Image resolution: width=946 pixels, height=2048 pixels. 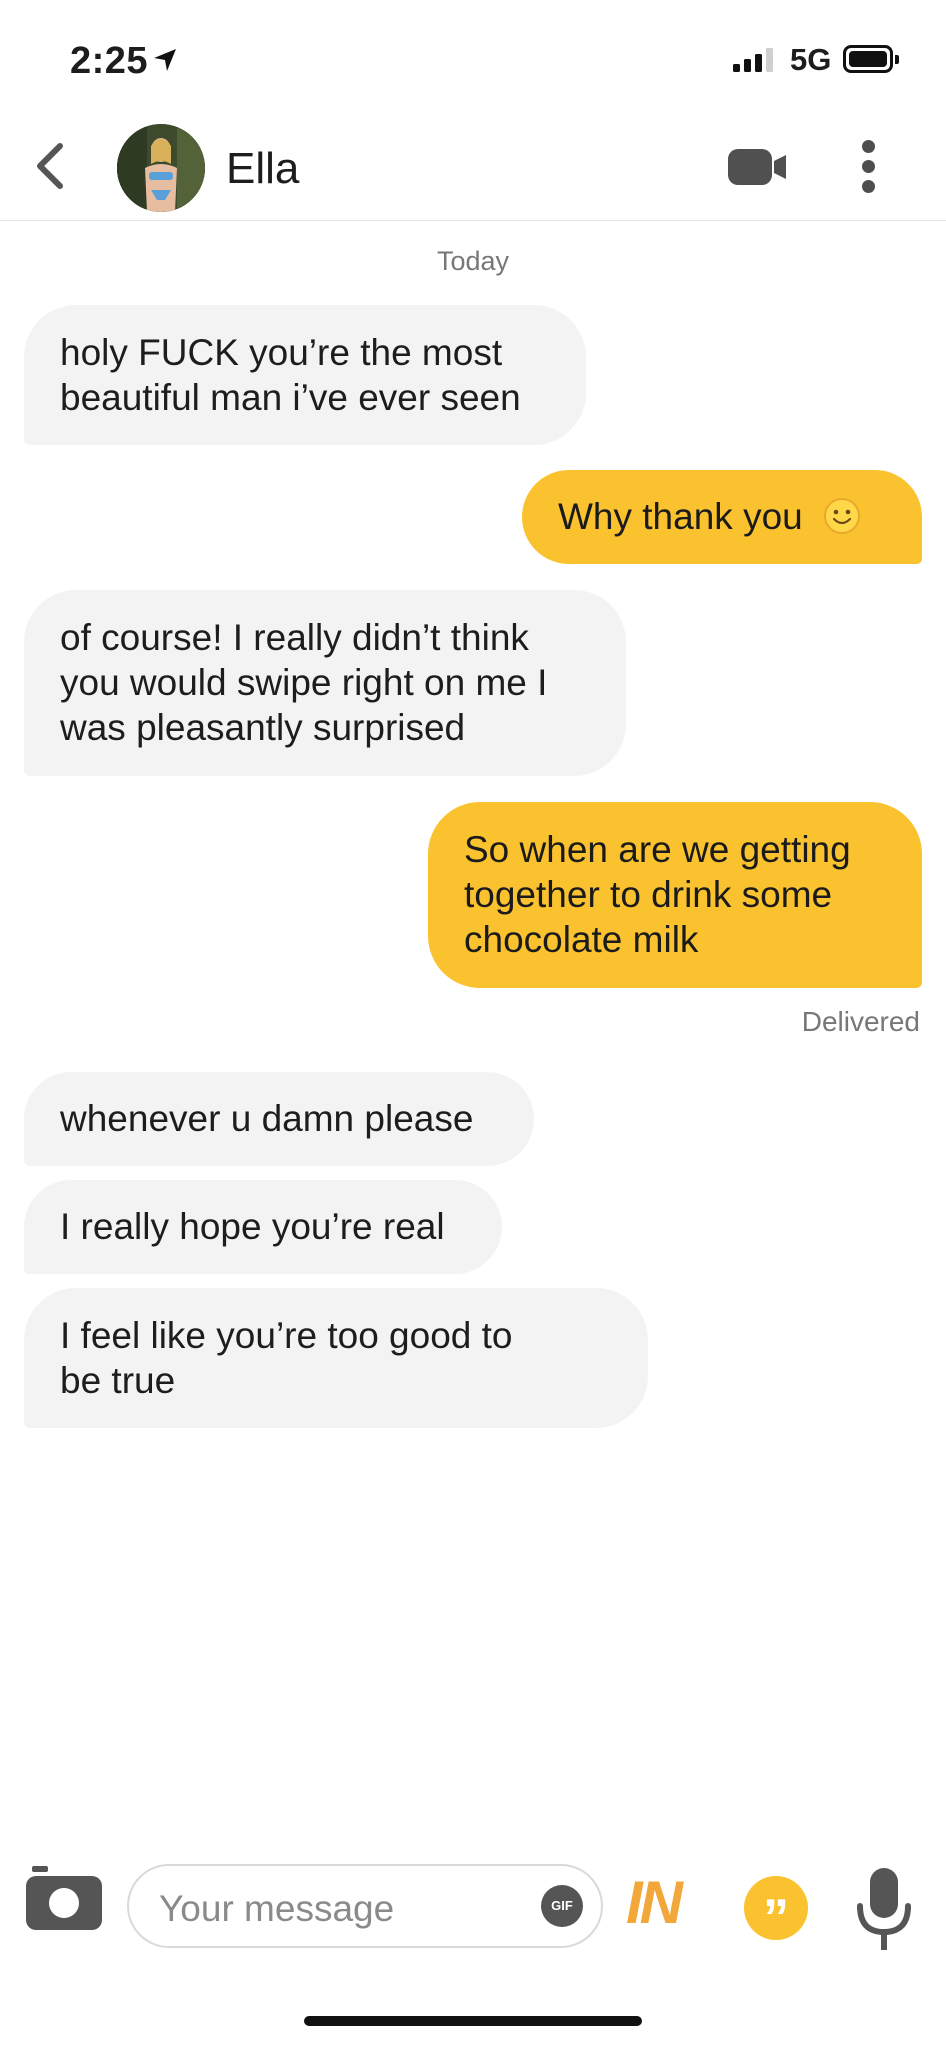 I want to click on signal-icon, so click(x=753, y=60).